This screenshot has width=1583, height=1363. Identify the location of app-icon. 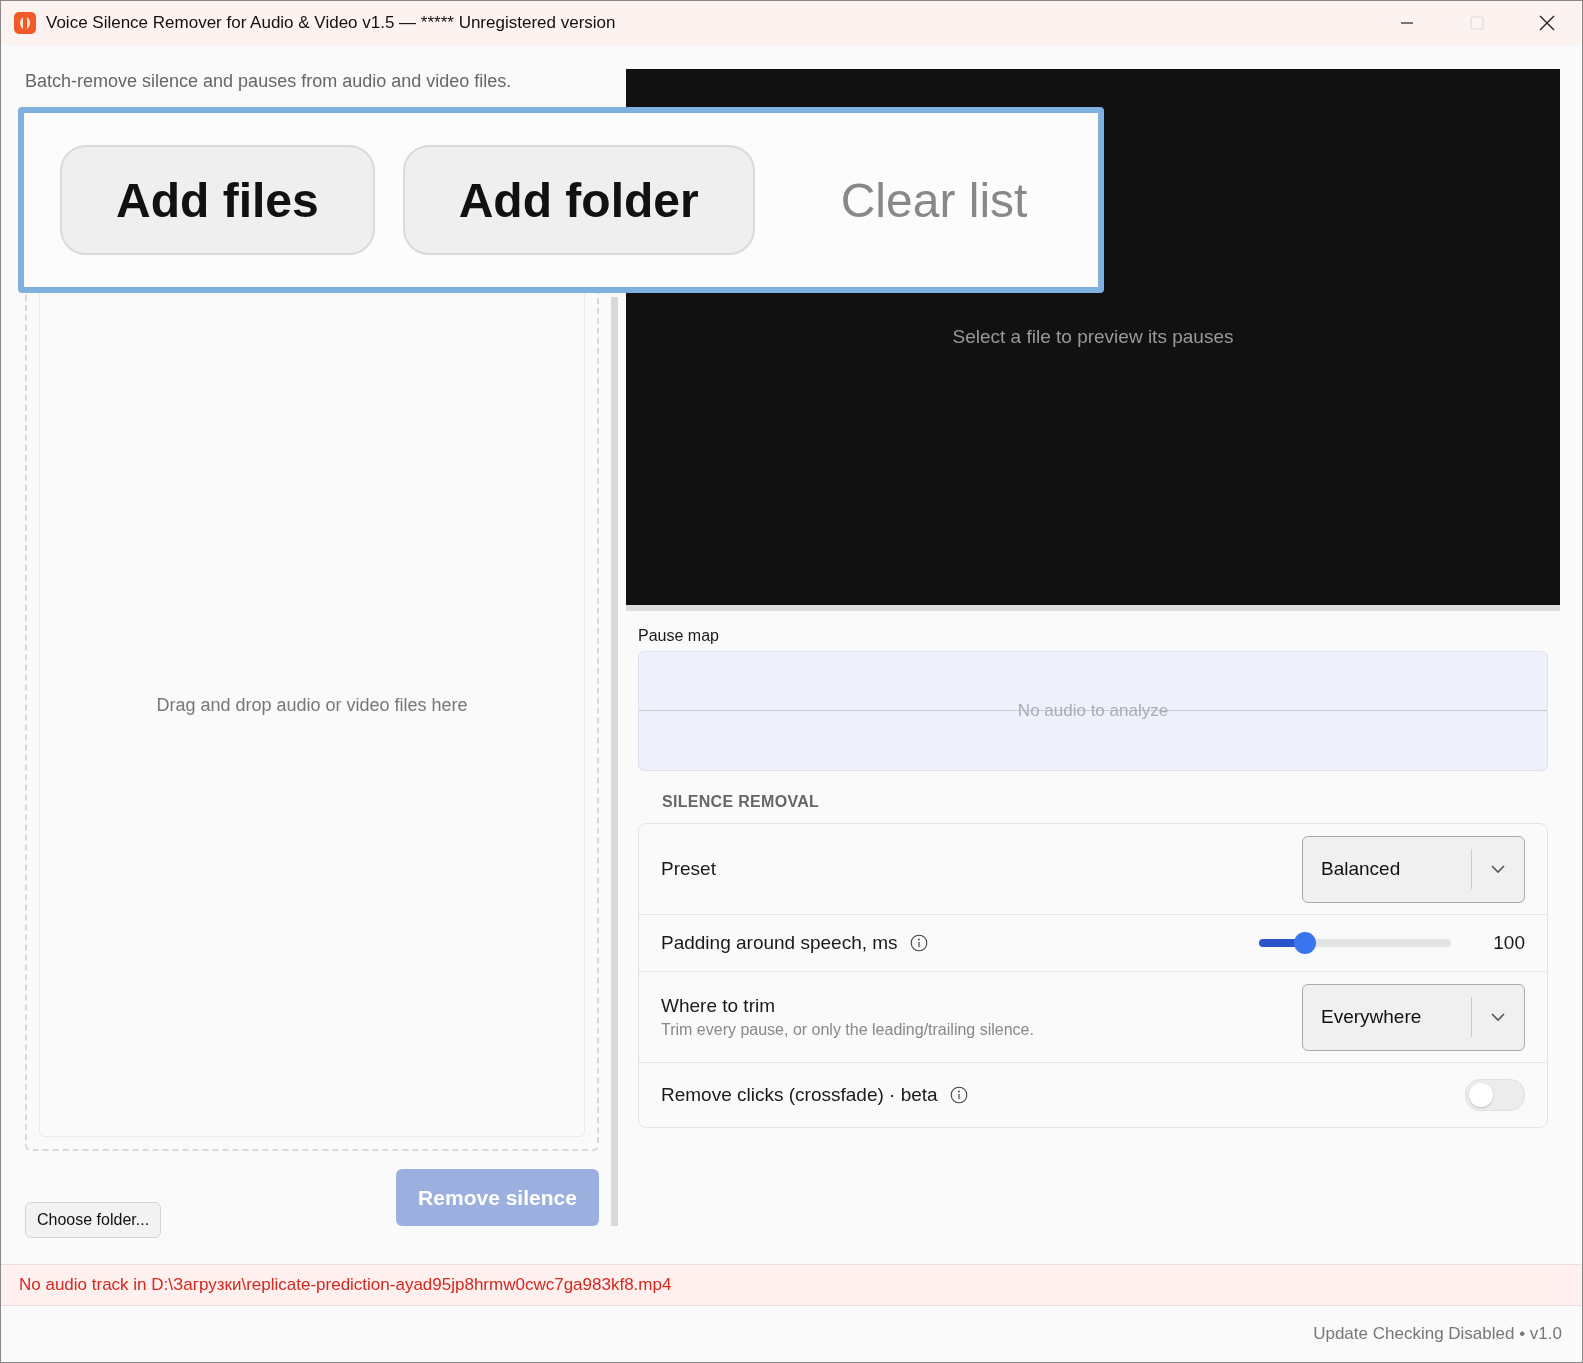
(25, 23).